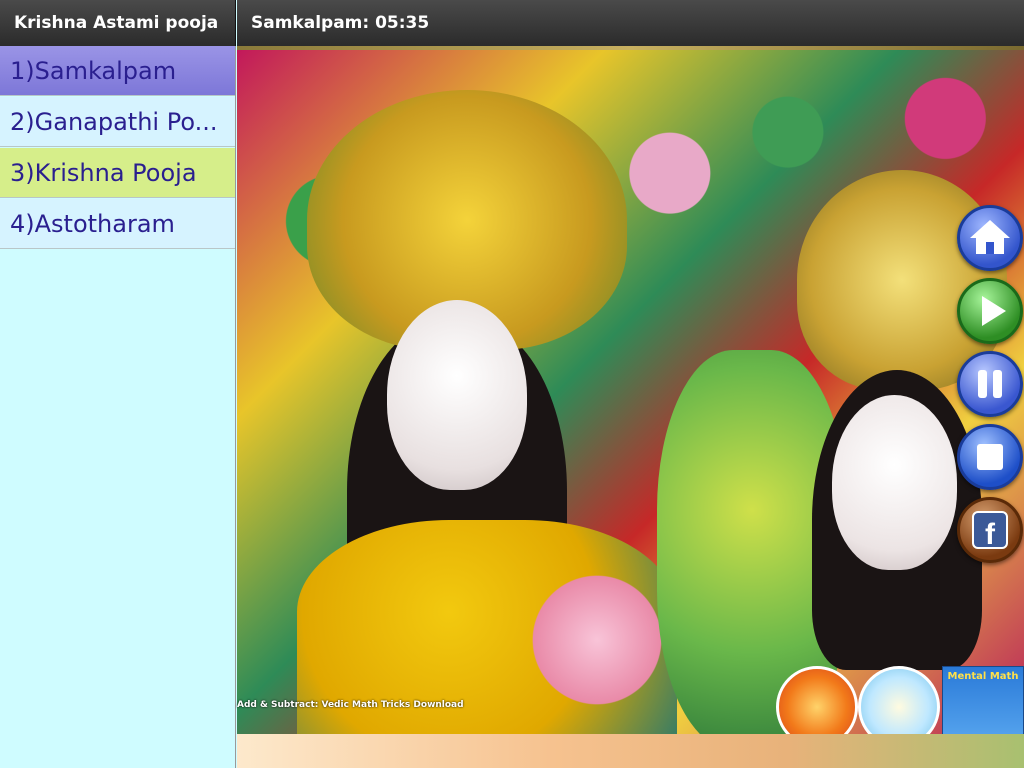 The height and width of the screenshot is (768, 1024). I want to click on play-button, so click(990, 311).